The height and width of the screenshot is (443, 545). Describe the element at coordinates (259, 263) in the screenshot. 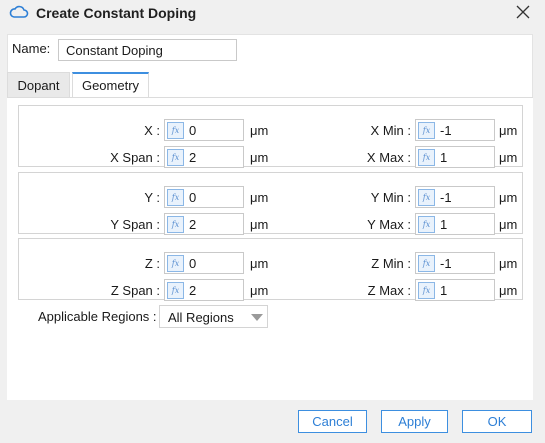

I see `z-unit: μm` at that location.